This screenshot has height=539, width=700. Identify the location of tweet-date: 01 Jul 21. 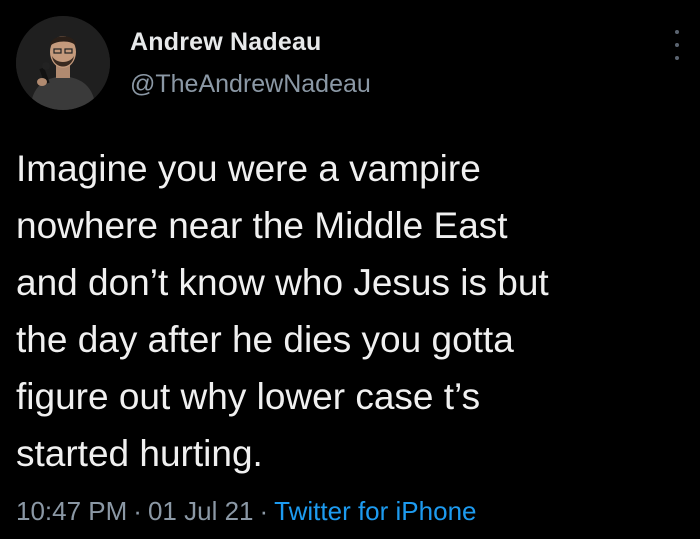
(201, 511).